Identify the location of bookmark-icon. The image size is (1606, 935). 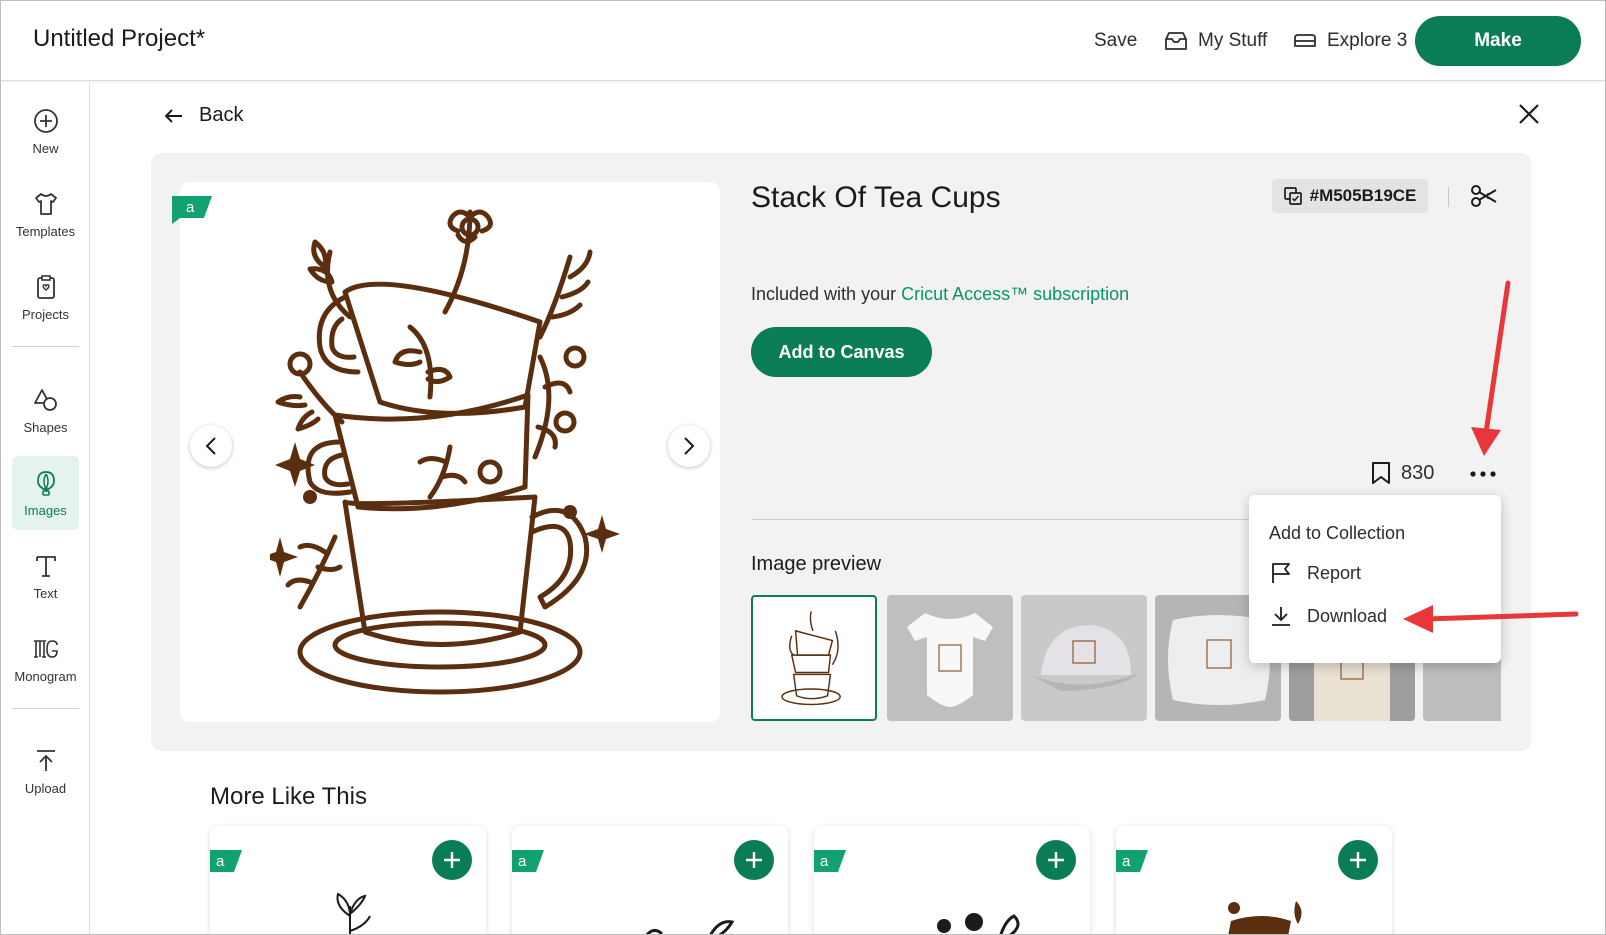
(1381, 473).